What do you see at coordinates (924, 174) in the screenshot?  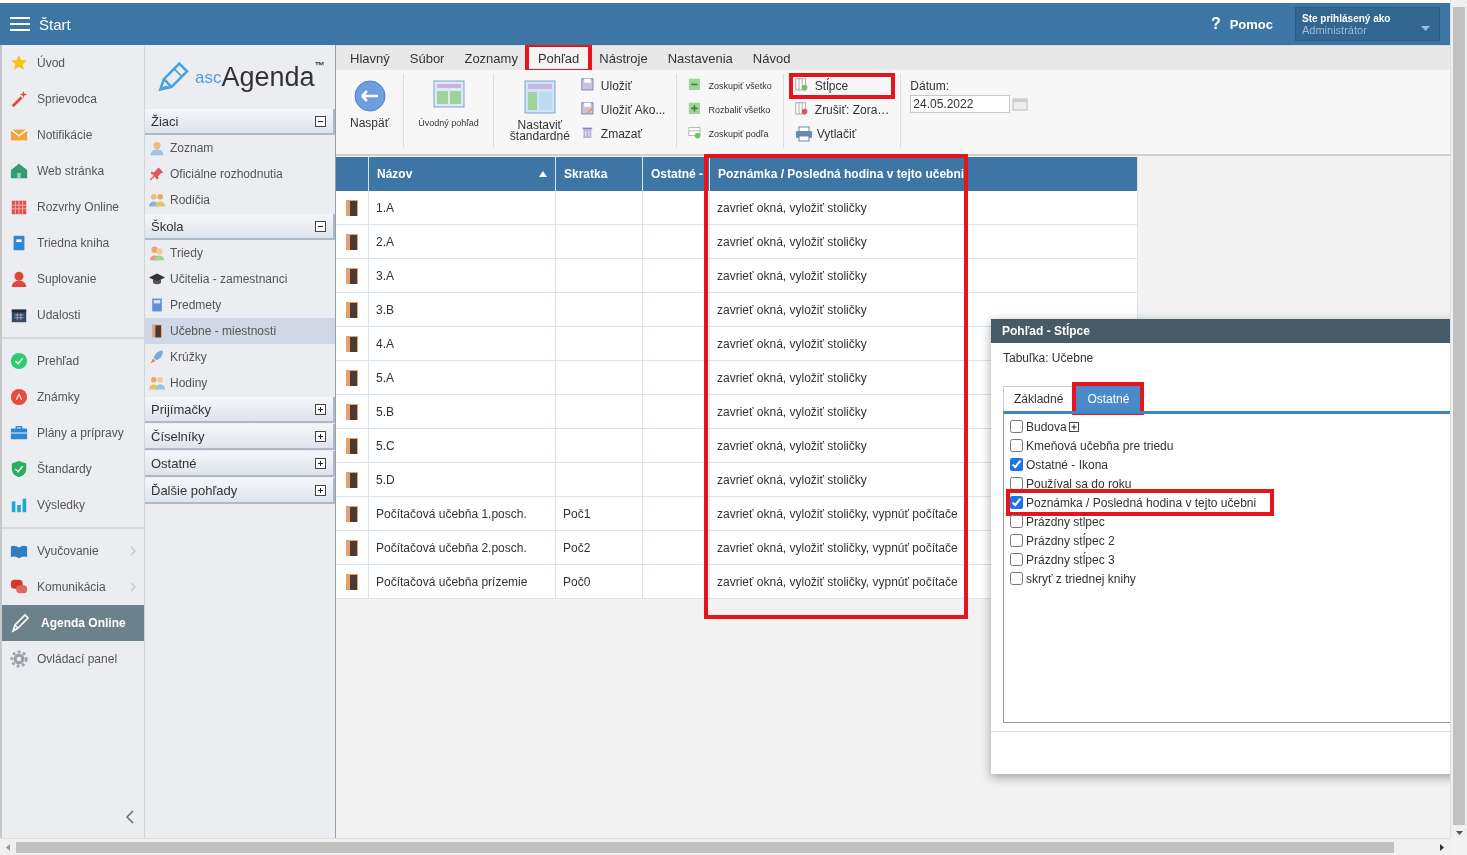 I see `column-header: Poznámka / Posledná hodina v tejto učebni` at bounding box center [924, 174].